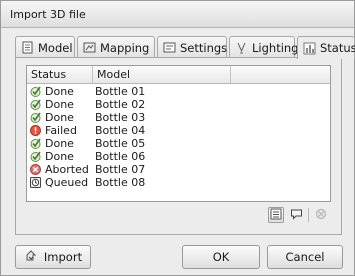 This screenshot has width=355, height=276. I want to click on window-title: Import 3D file, so click(48, 14).